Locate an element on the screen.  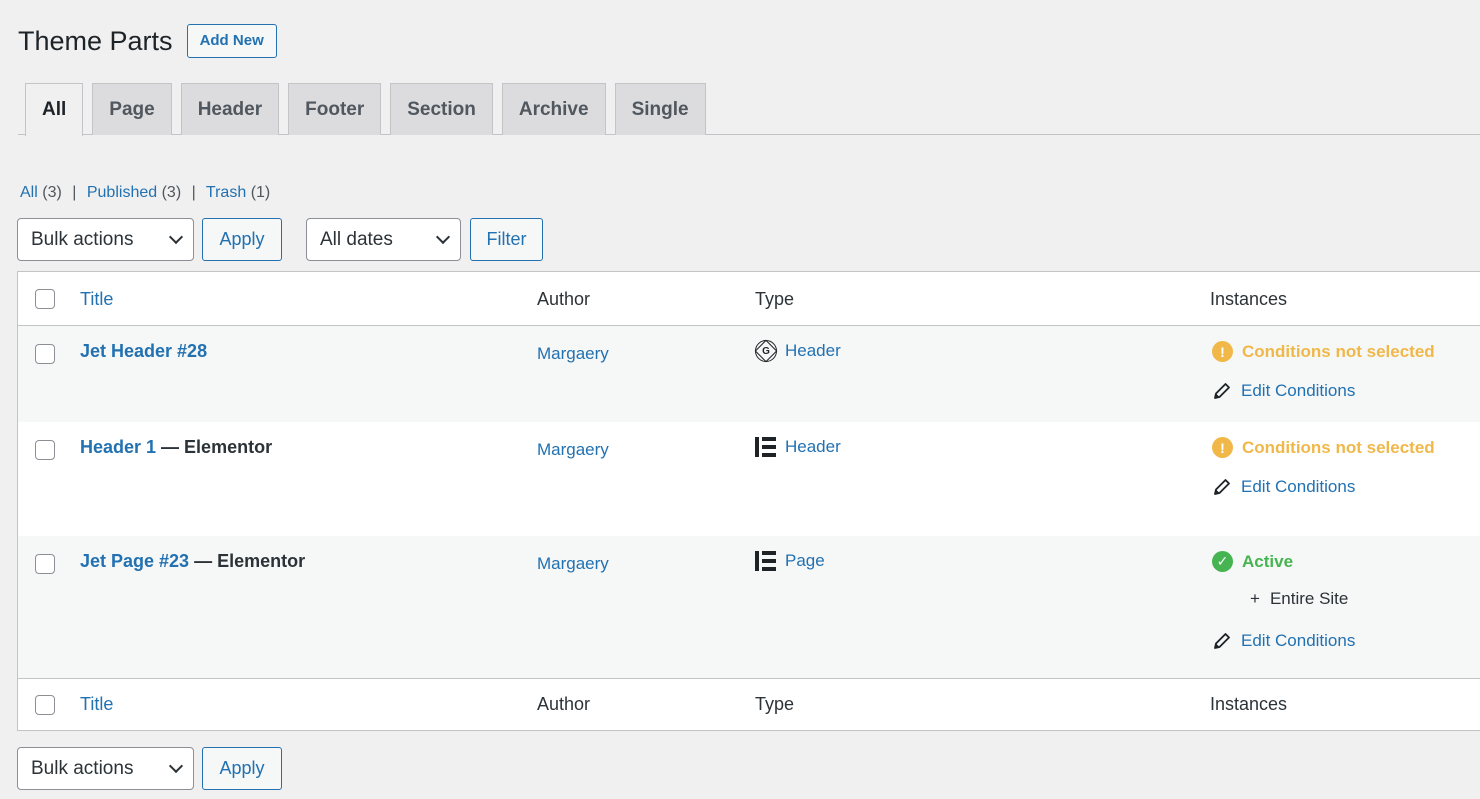
type-link: Page is located at coordinates (805, 561).